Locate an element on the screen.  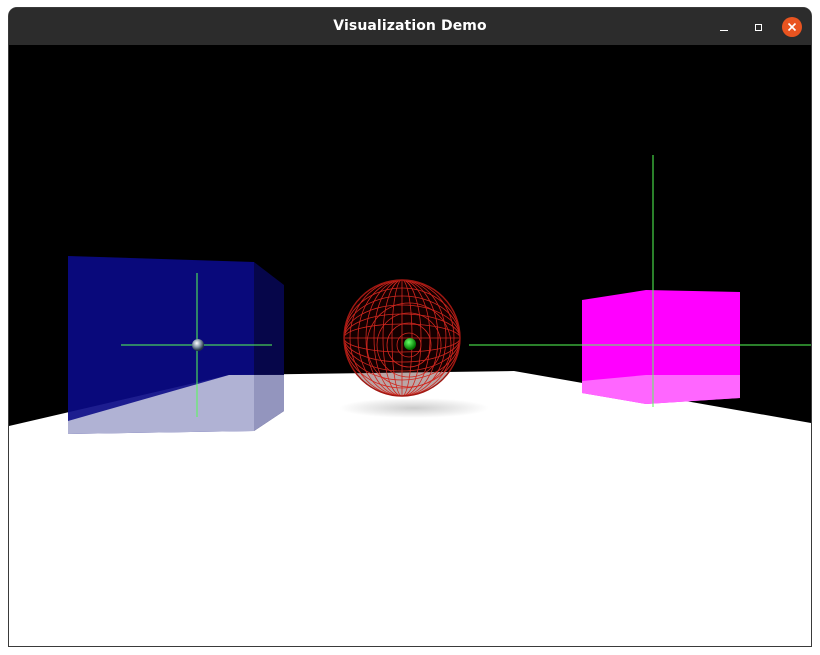
window-title: Visualization Demo is located at coordinates (410, 26).